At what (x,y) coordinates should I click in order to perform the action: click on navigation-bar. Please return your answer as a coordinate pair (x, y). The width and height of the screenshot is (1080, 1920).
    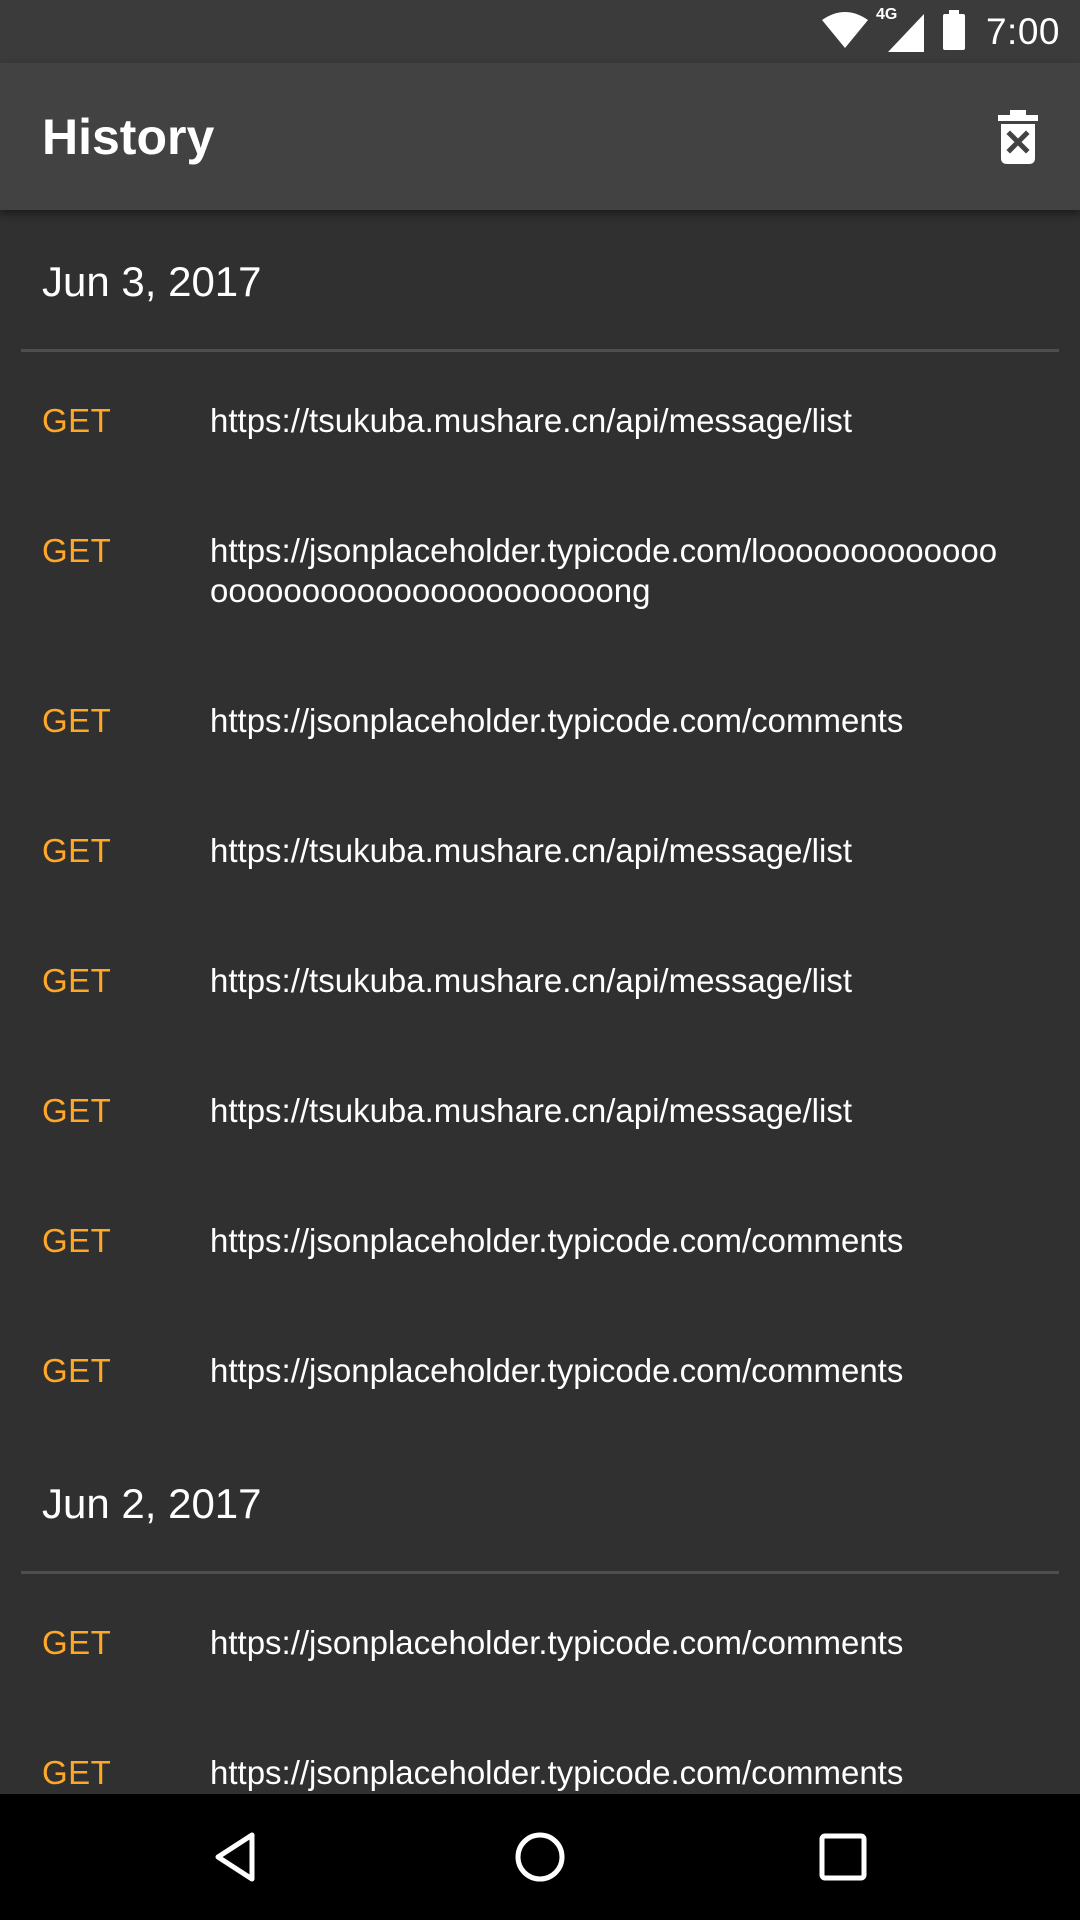
    Looking at the image, I should click on (540, 1857).